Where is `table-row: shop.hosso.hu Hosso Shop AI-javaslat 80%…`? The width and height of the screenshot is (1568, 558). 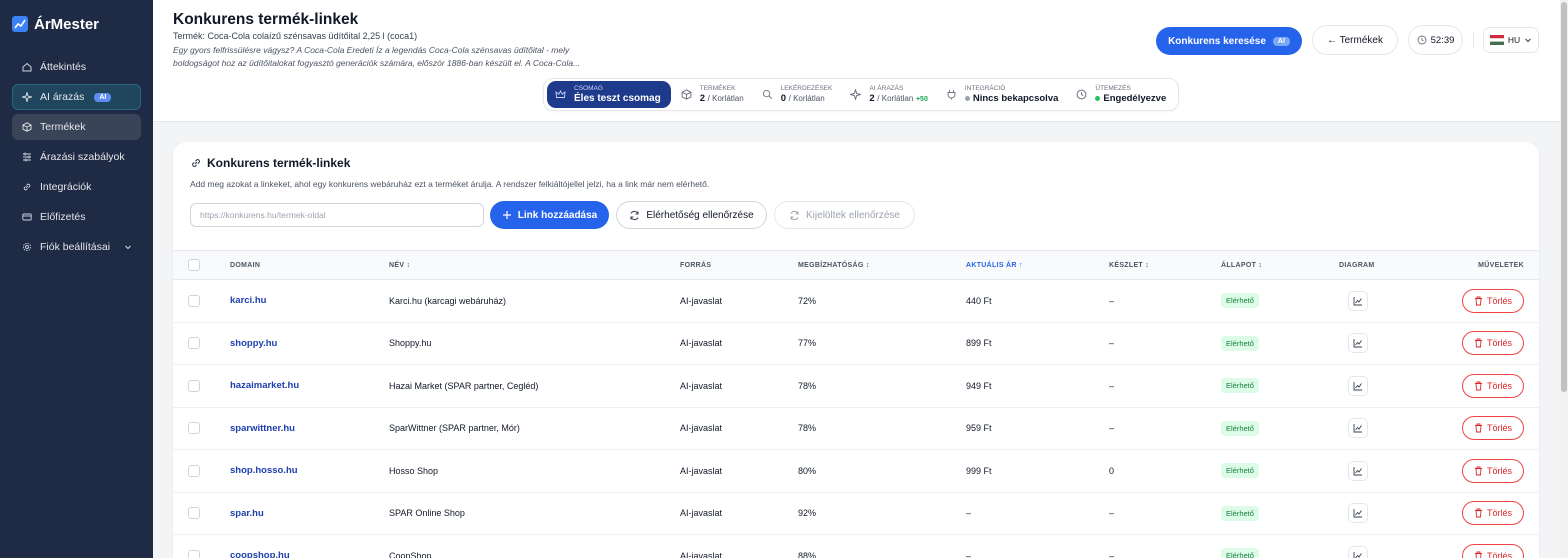 table-row: shop.hosso.hu Hosso Shop AI-javaslat 80%… is located at coordinates (856, 471).